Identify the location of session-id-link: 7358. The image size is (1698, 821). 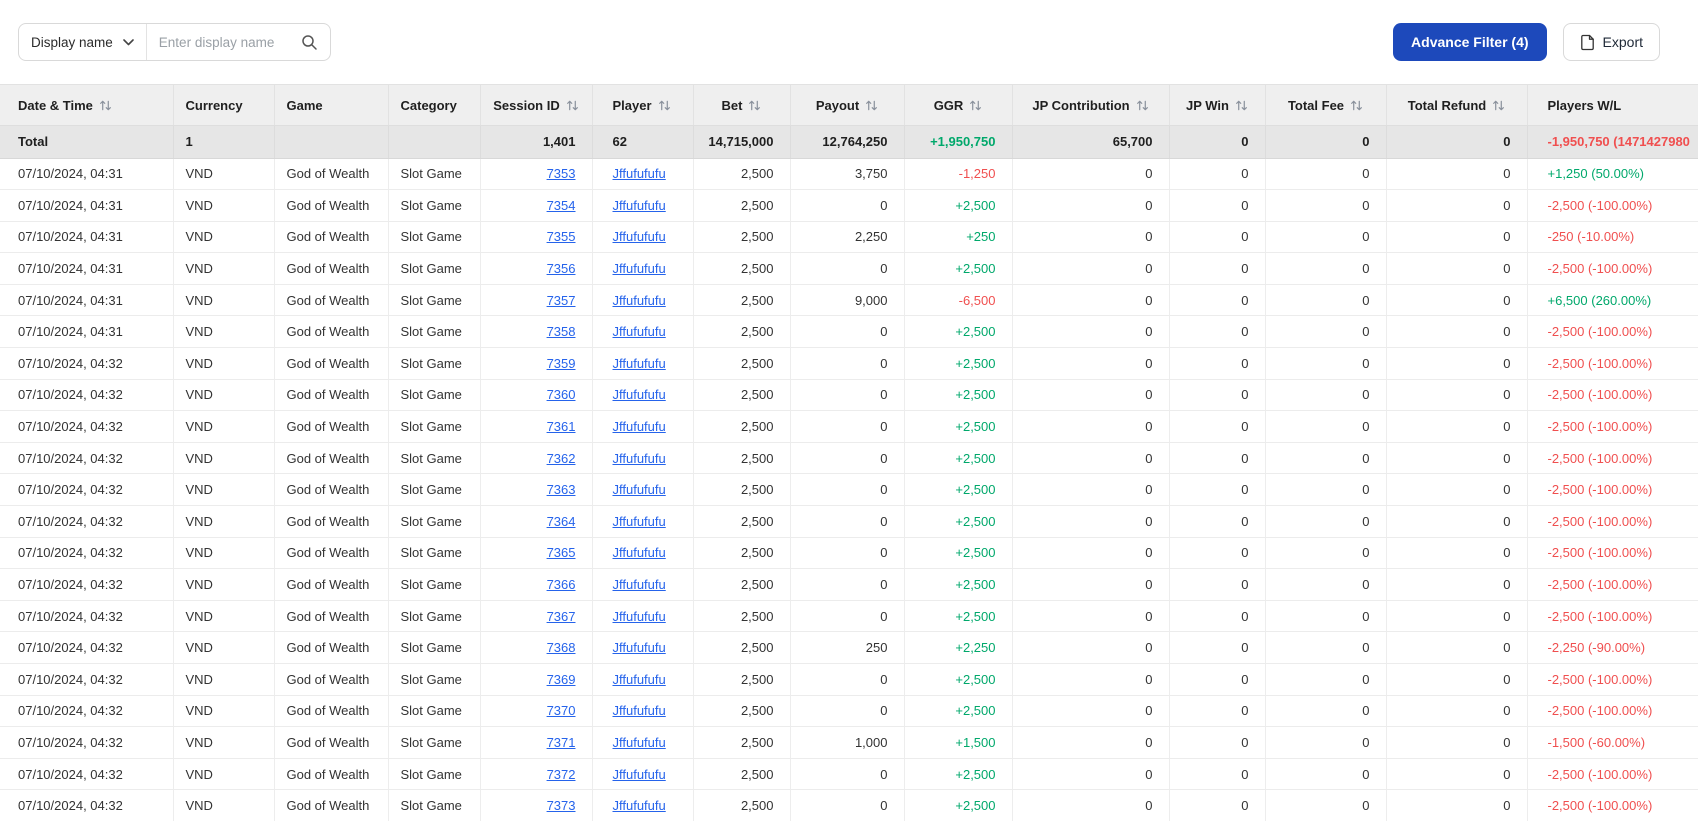
(561, 331).